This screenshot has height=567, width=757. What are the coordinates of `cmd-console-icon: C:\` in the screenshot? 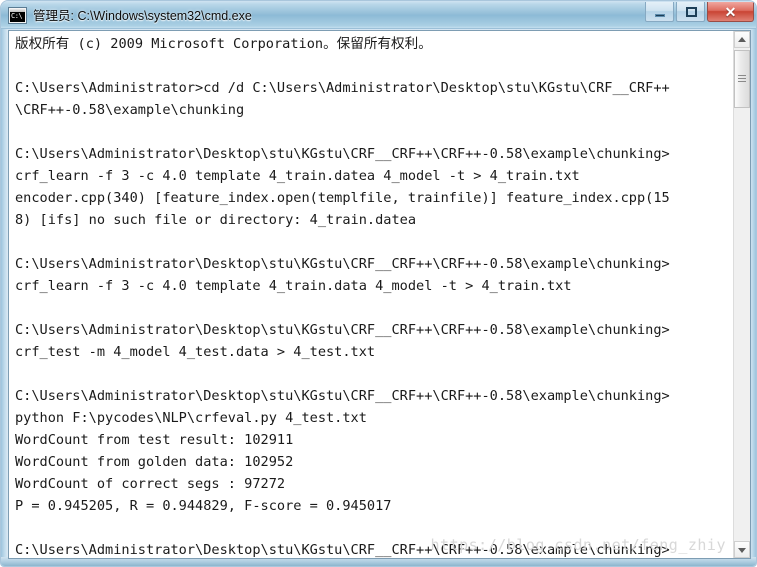 It's located at (17, 15).